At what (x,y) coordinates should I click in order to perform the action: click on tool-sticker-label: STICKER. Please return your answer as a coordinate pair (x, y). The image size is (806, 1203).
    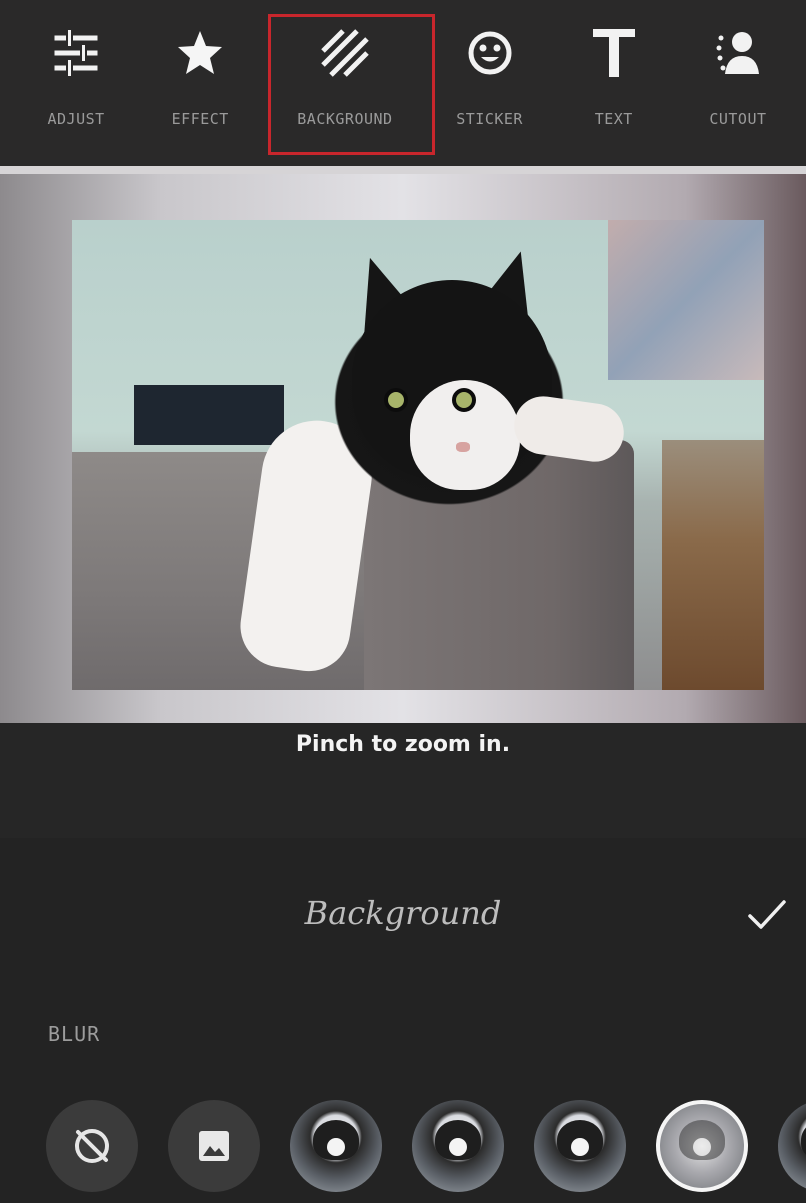
    Looking at the image, I should click on (489, 119).